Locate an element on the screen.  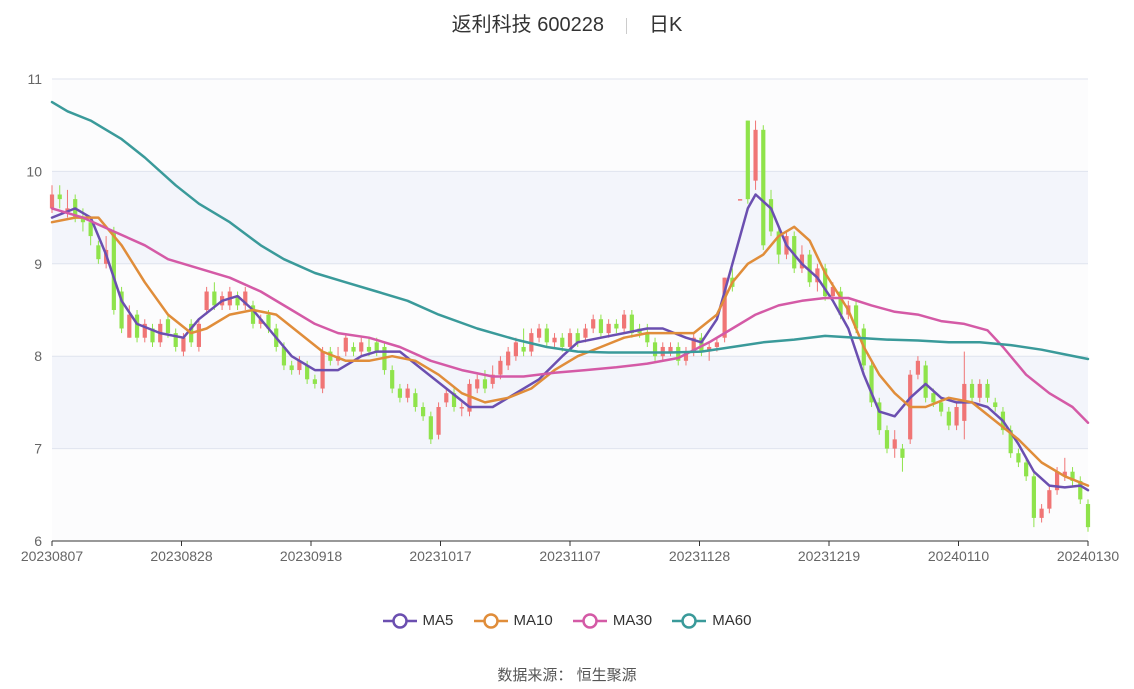
legend-ma5-label: MA5 is located at coordinates (438, 620).